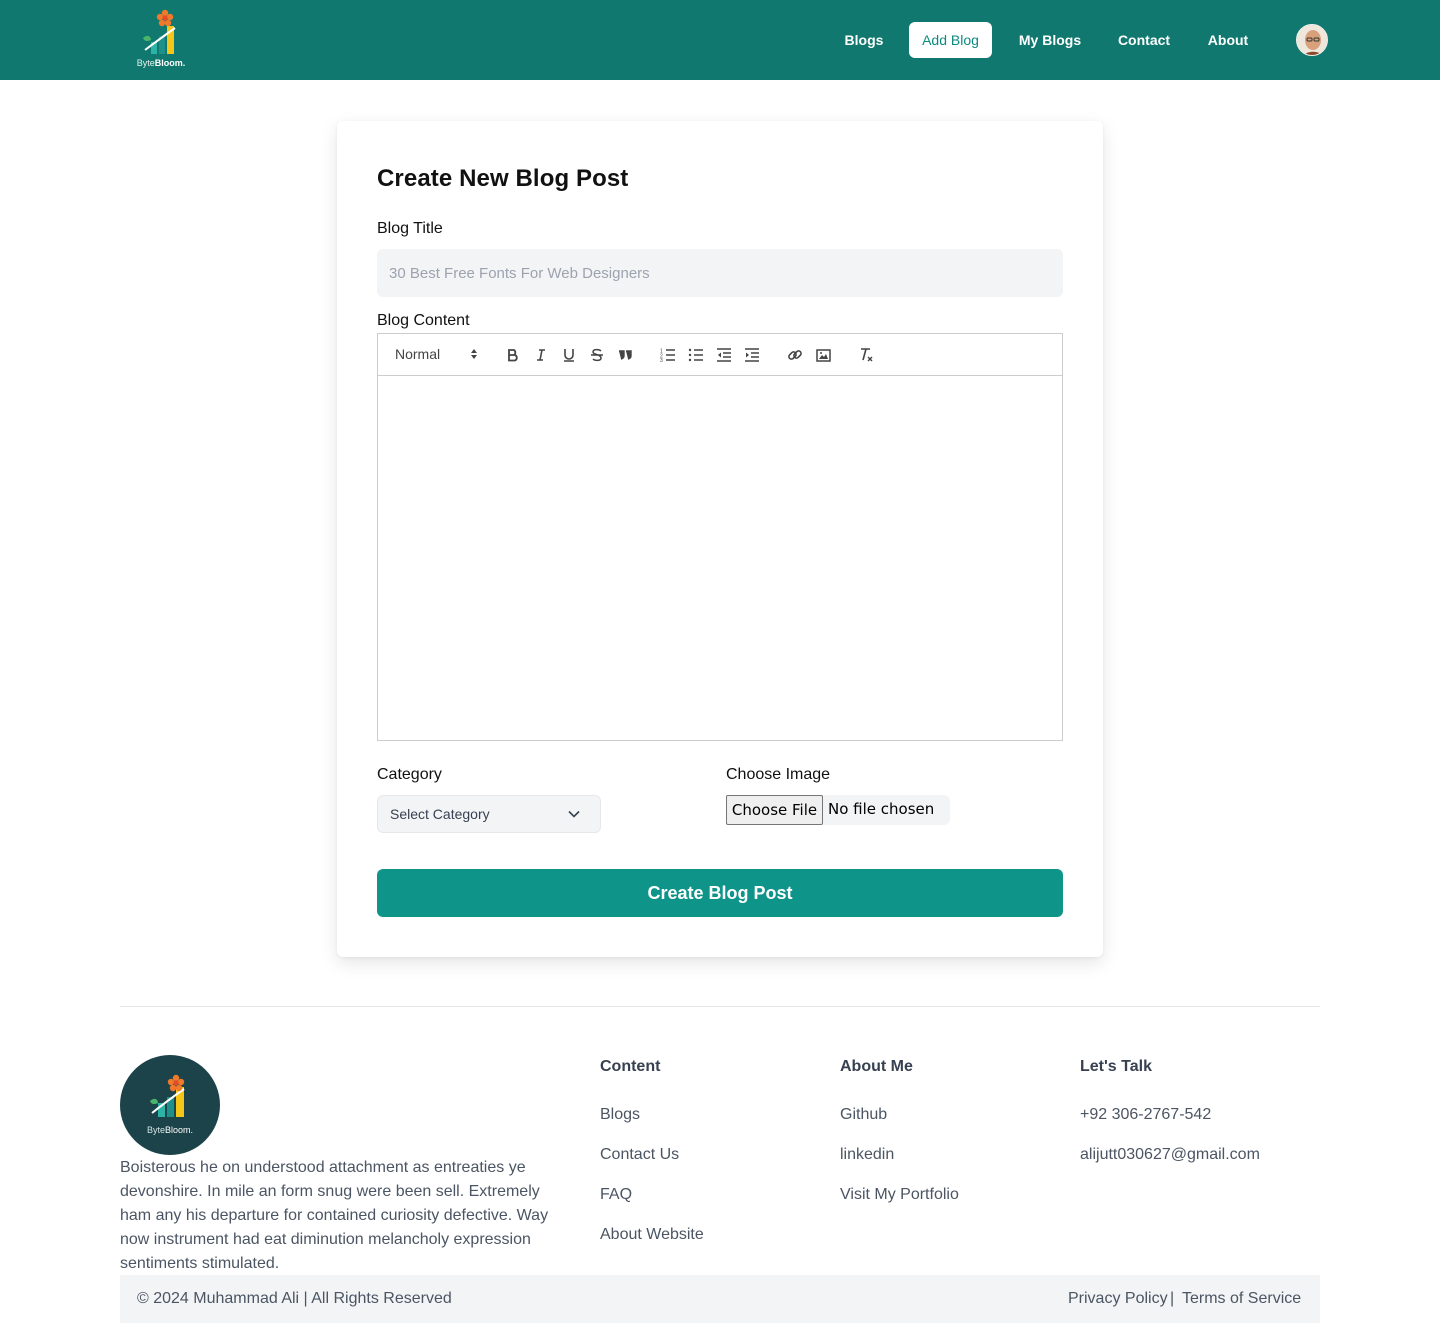  What do you see at coordinates (661, 360) in the screenshot?
I see `svg-text: 3` at bounding box center [661, 360].